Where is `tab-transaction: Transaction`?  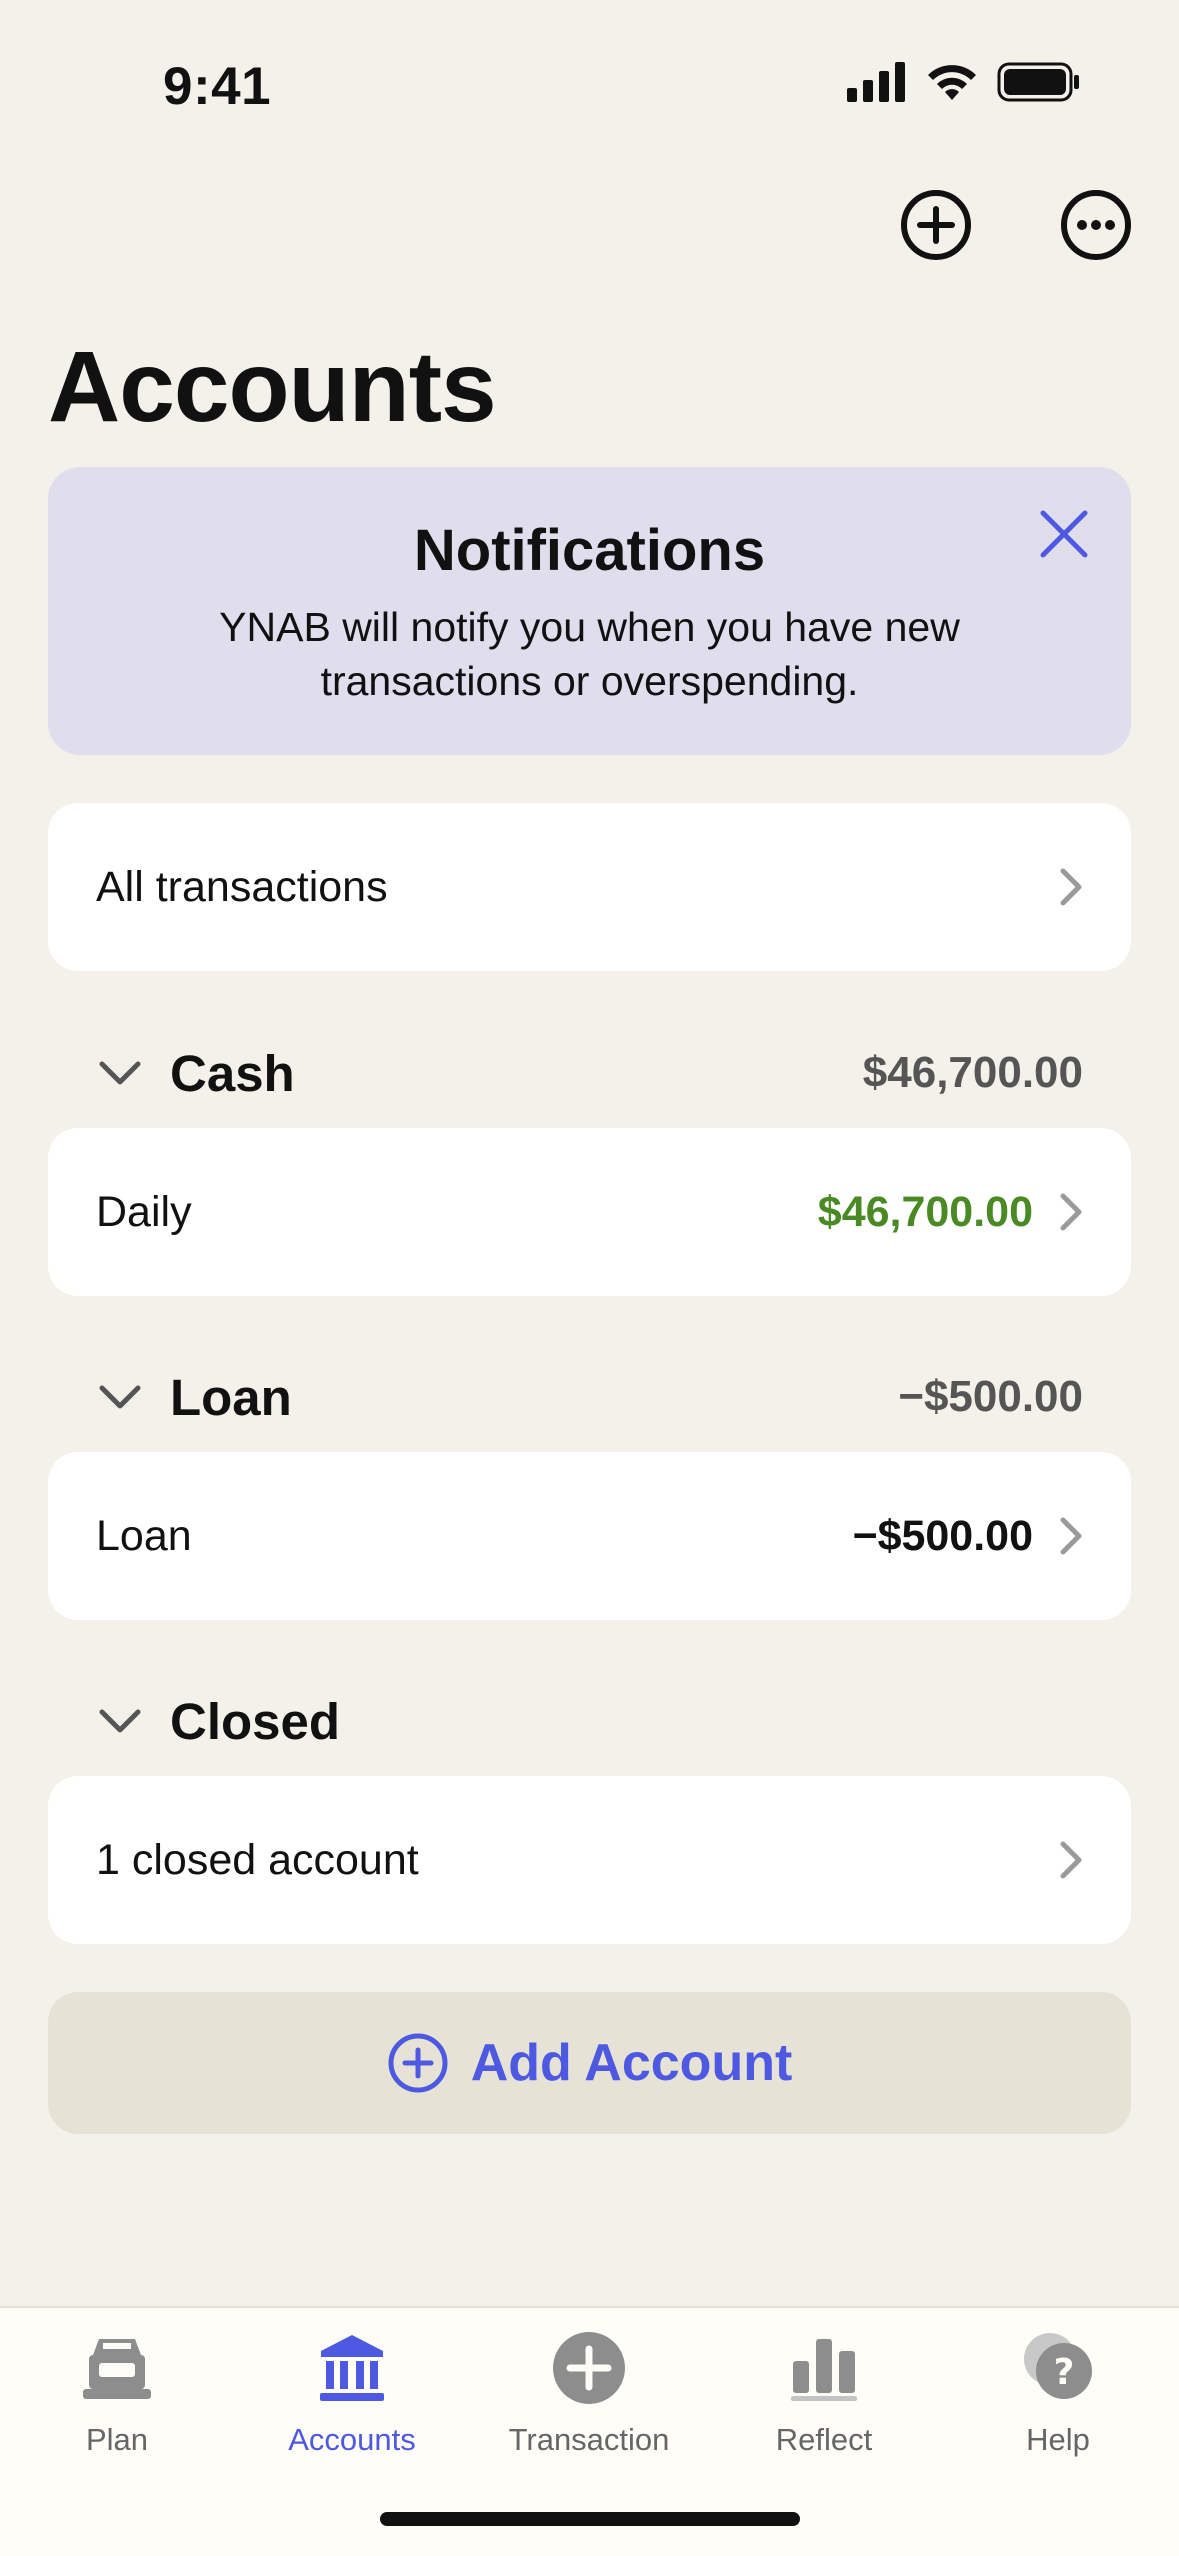
tab-transaction: Transaction is located at coordinates (589, 2393).